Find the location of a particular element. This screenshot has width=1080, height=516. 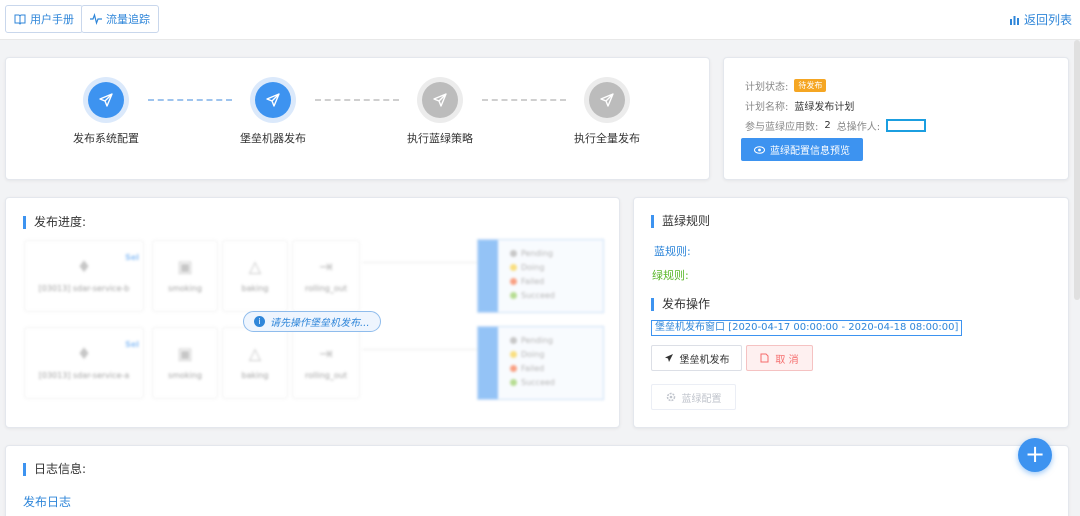

service-card: ♦ [03013] sdar-service-a Sel is located at coordinates (84, 363).